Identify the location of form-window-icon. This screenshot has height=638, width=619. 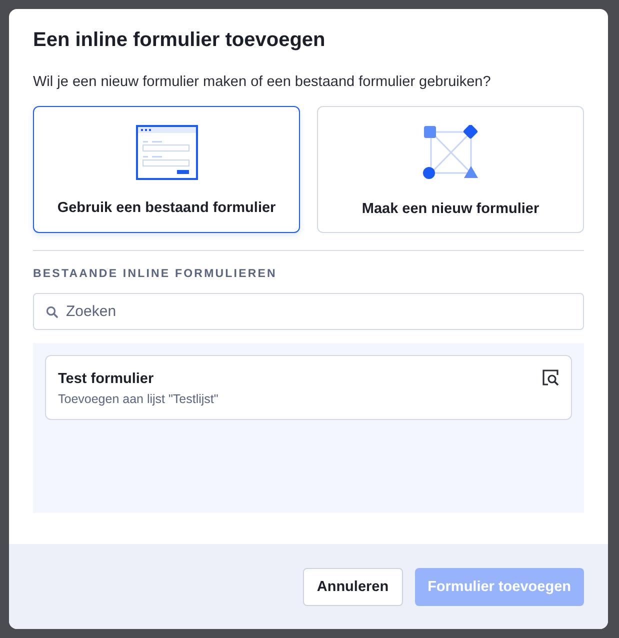
(167, 152).